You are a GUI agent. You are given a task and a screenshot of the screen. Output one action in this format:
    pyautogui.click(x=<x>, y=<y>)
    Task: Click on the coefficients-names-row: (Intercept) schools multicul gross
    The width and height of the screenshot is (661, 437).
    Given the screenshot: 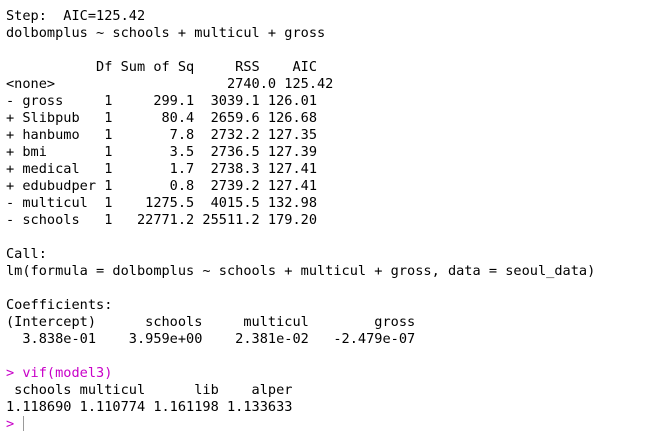 What is the action you would take?
    pyautogui.click(x=219, y=322)
    